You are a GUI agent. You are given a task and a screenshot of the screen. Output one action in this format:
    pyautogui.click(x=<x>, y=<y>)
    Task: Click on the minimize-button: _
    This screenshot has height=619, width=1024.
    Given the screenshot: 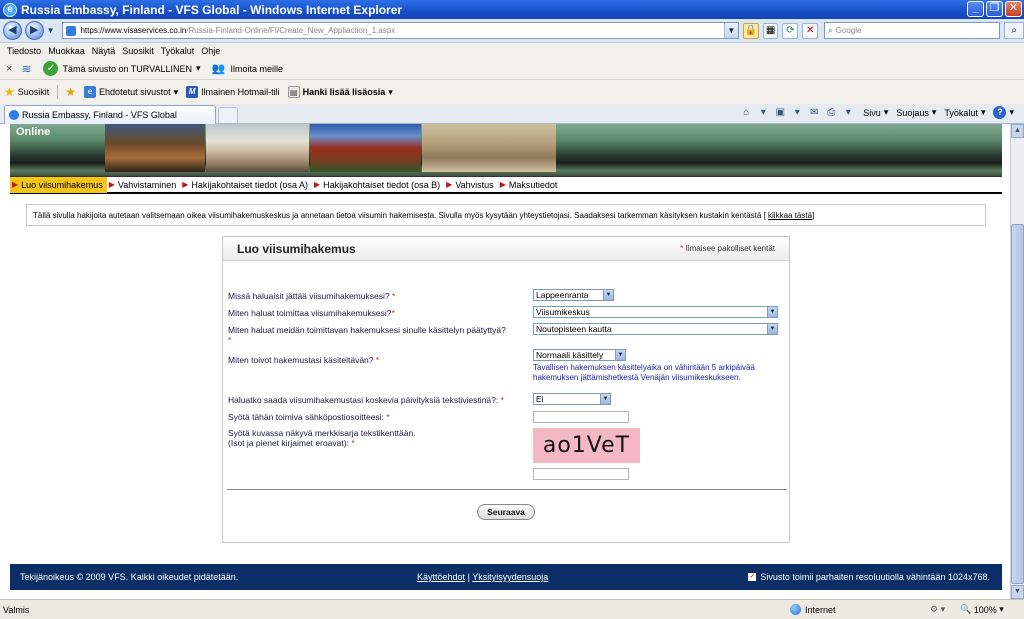 What is the action you would take?
    pyautogui.click(x=975, y=9)
    